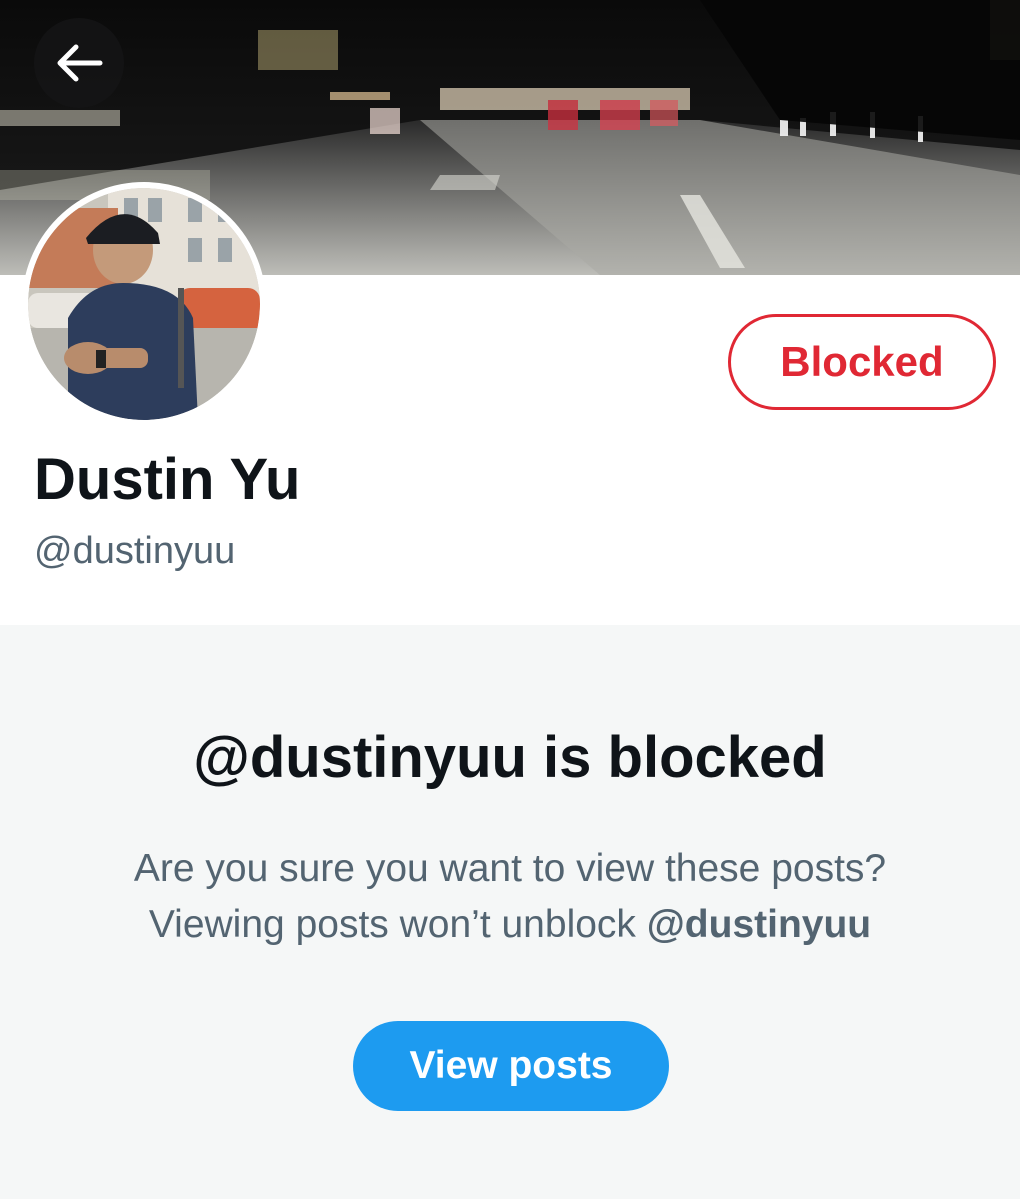 The image size is (1020, 1199). I want to click on display-name: Dustin Yu, so click(167, 479).